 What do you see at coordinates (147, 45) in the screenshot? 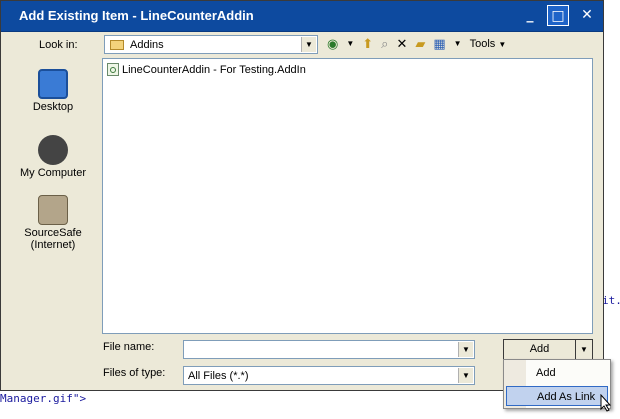
I see `look-in-value: Addins` at bounding box center [147, 45].